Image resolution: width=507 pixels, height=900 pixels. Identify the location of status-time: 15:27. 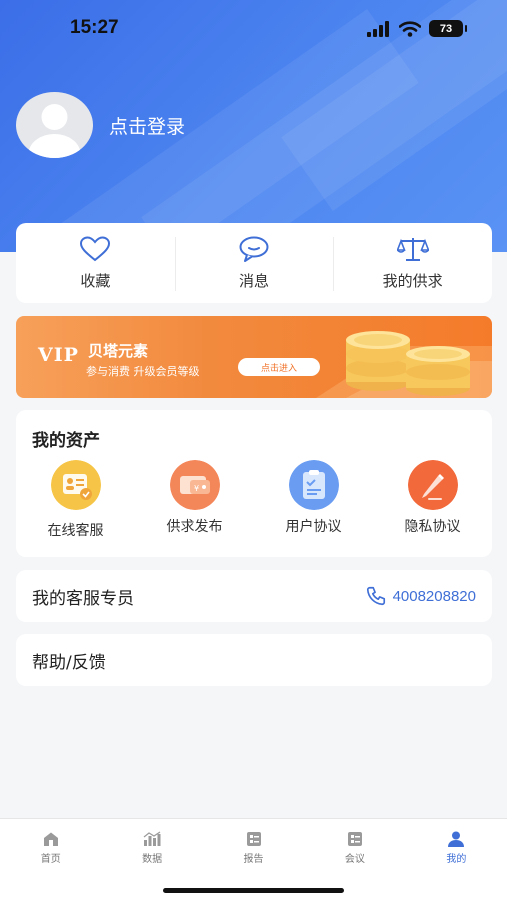
(94, 27).